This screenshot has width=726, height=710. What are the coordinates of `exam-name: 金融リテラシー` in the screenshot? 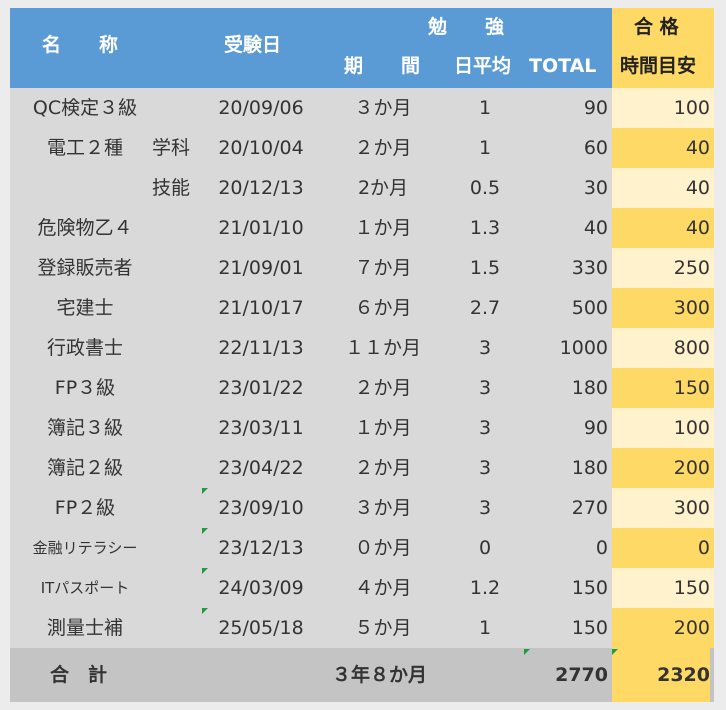 It's located at (85, 548).